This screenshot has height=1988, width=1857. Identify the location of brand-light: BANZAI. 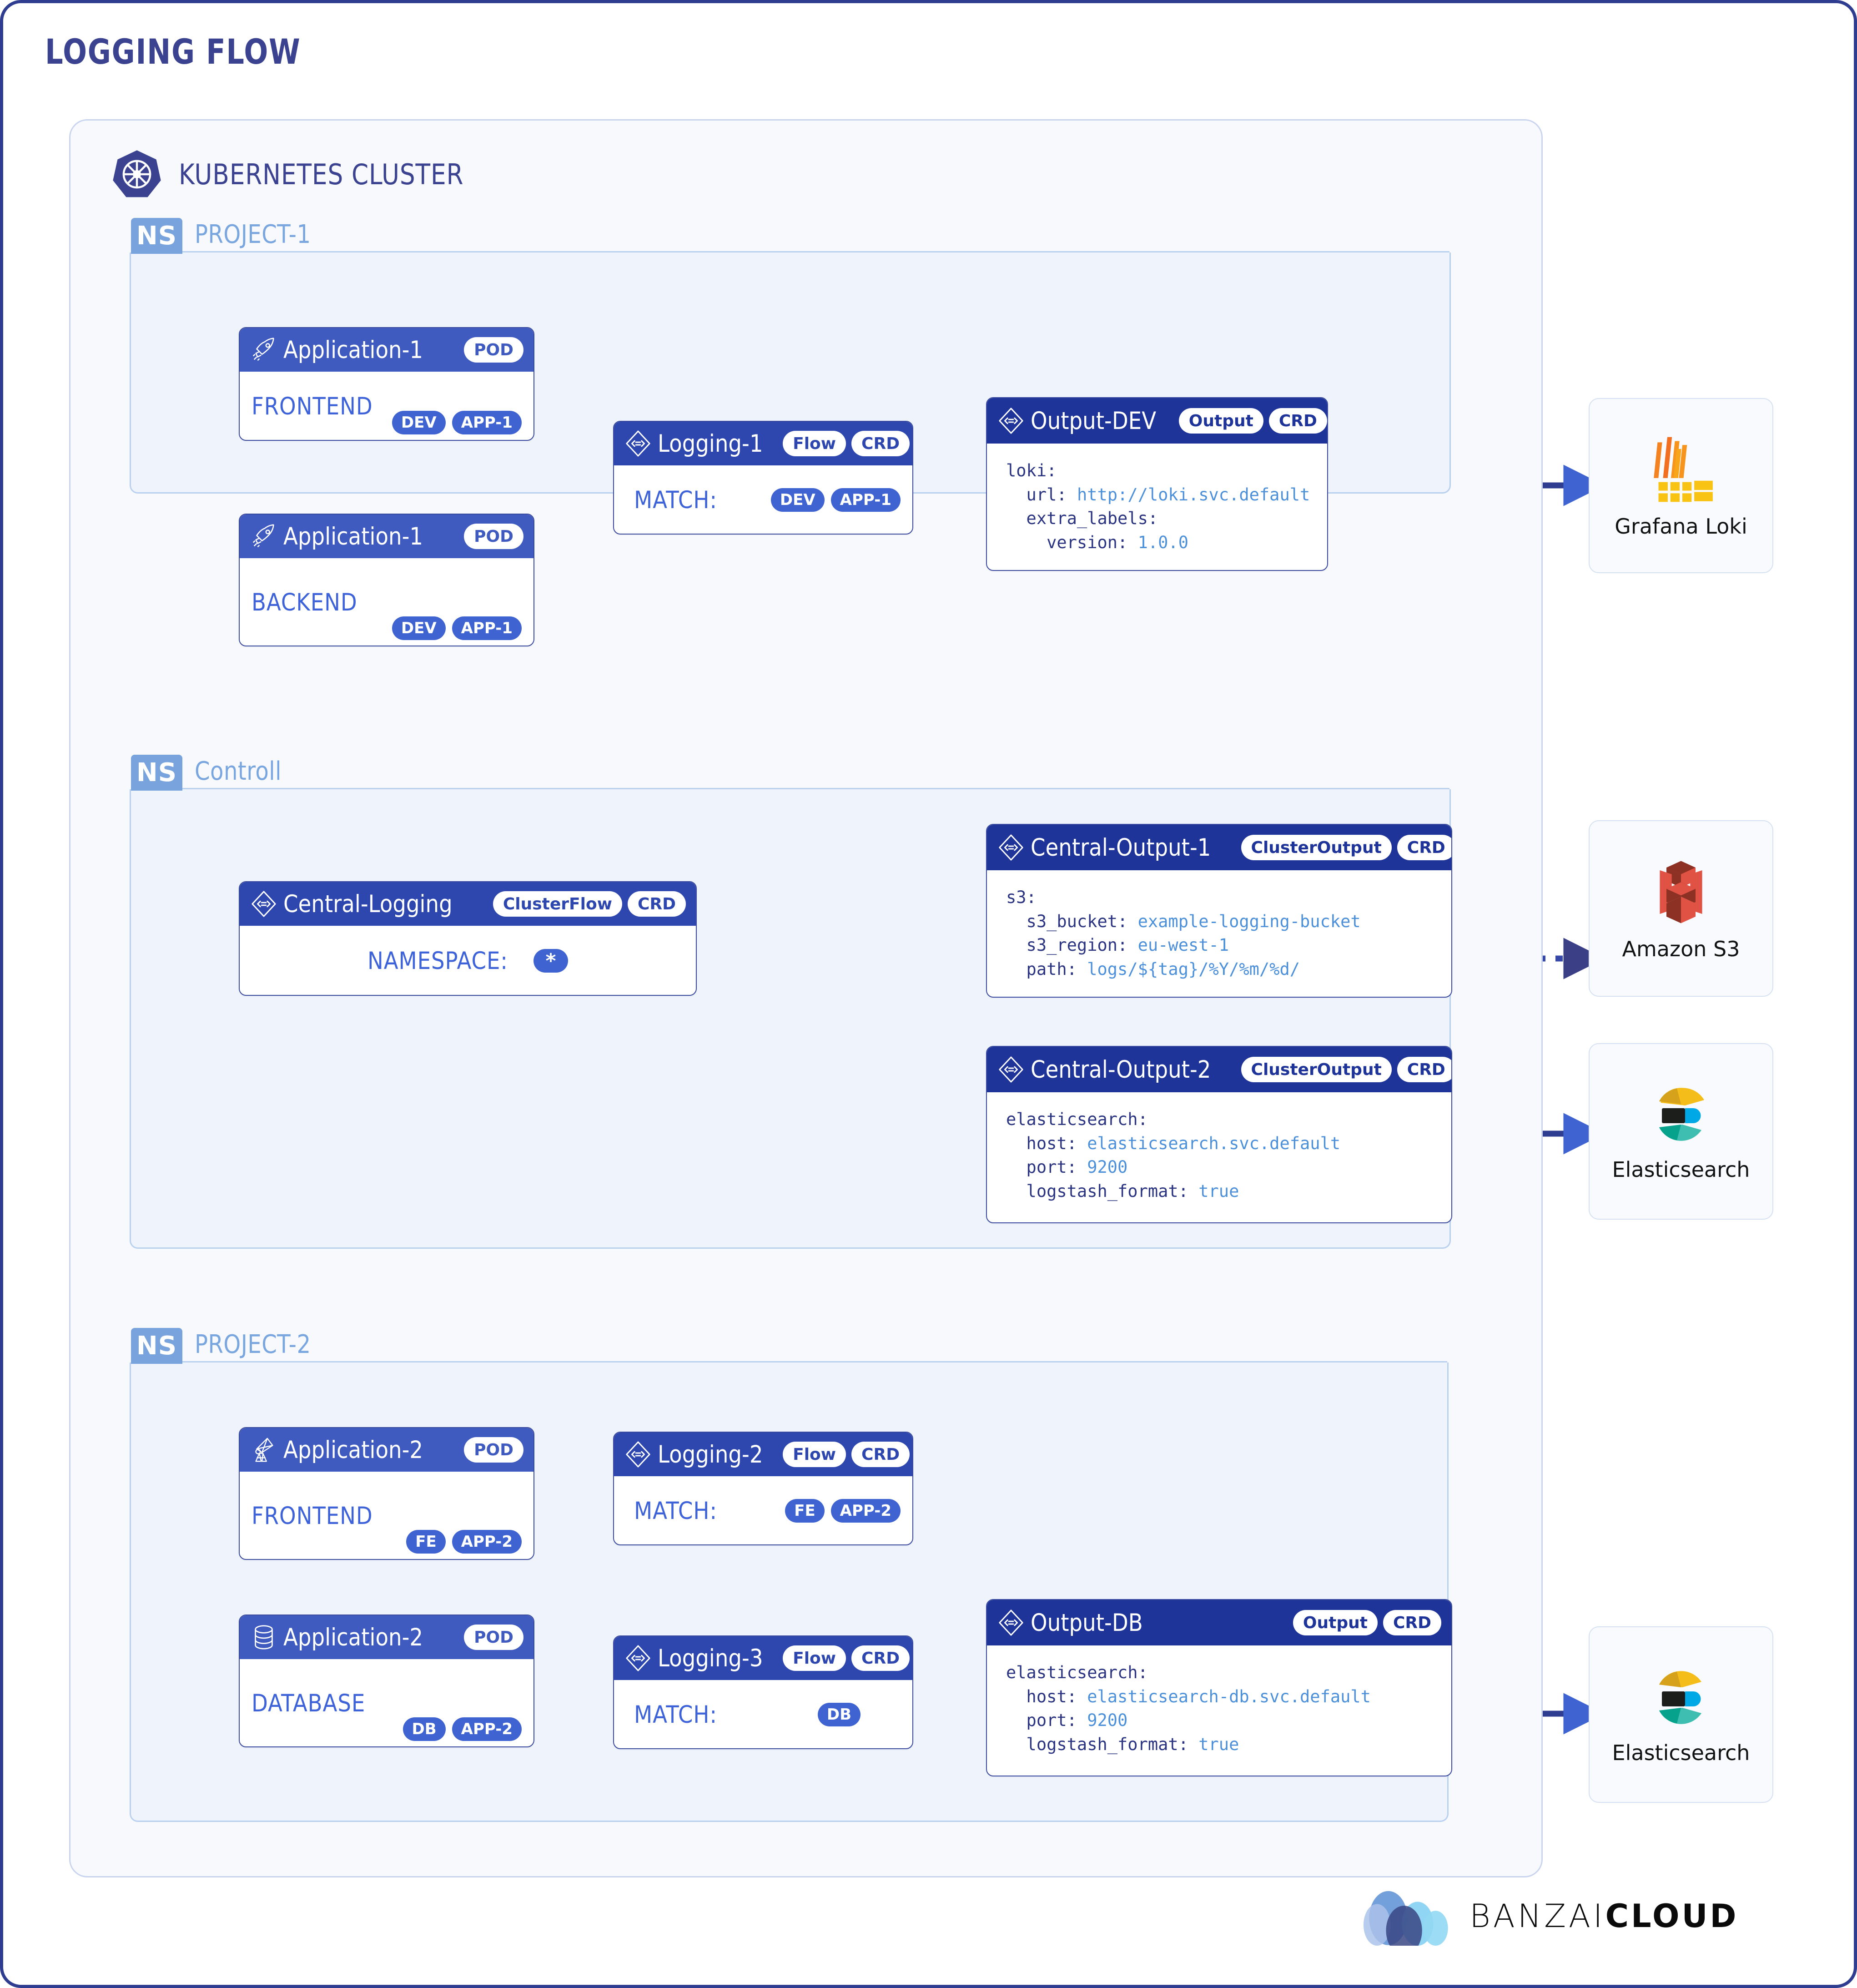
(1537, 1916).